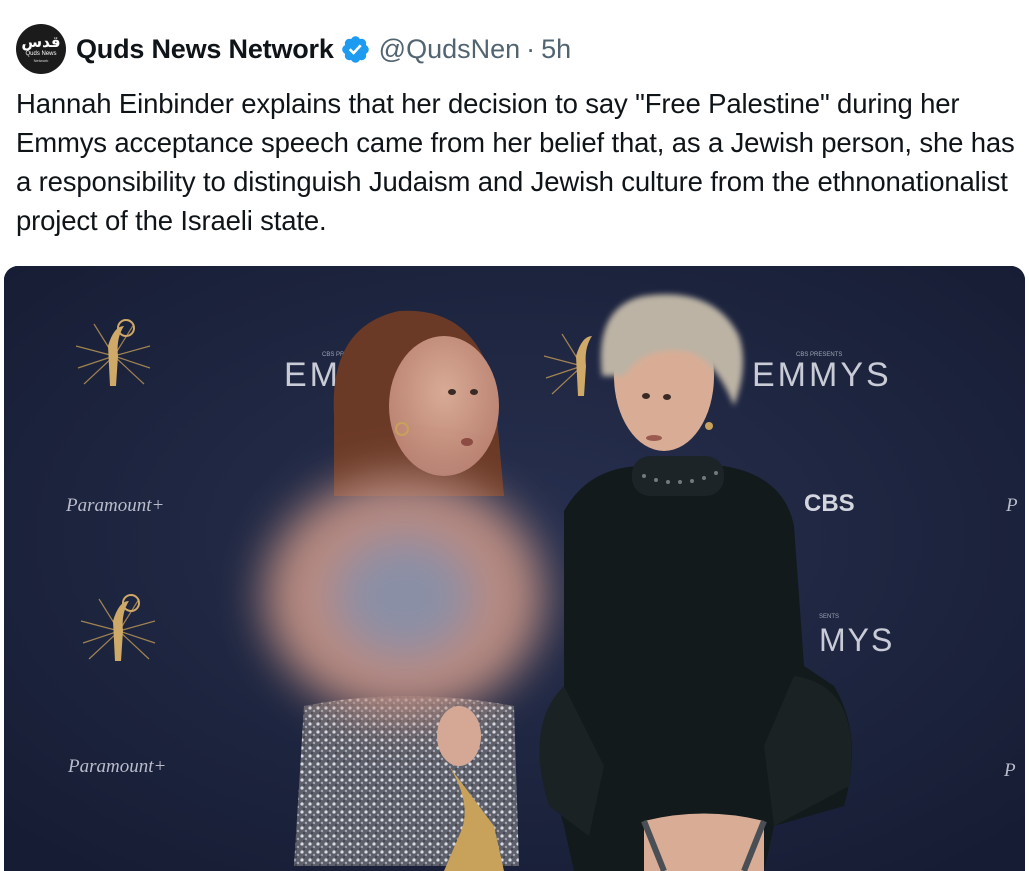  I want to click on avatar-logo-line1: Quds News, so click(41, 54).